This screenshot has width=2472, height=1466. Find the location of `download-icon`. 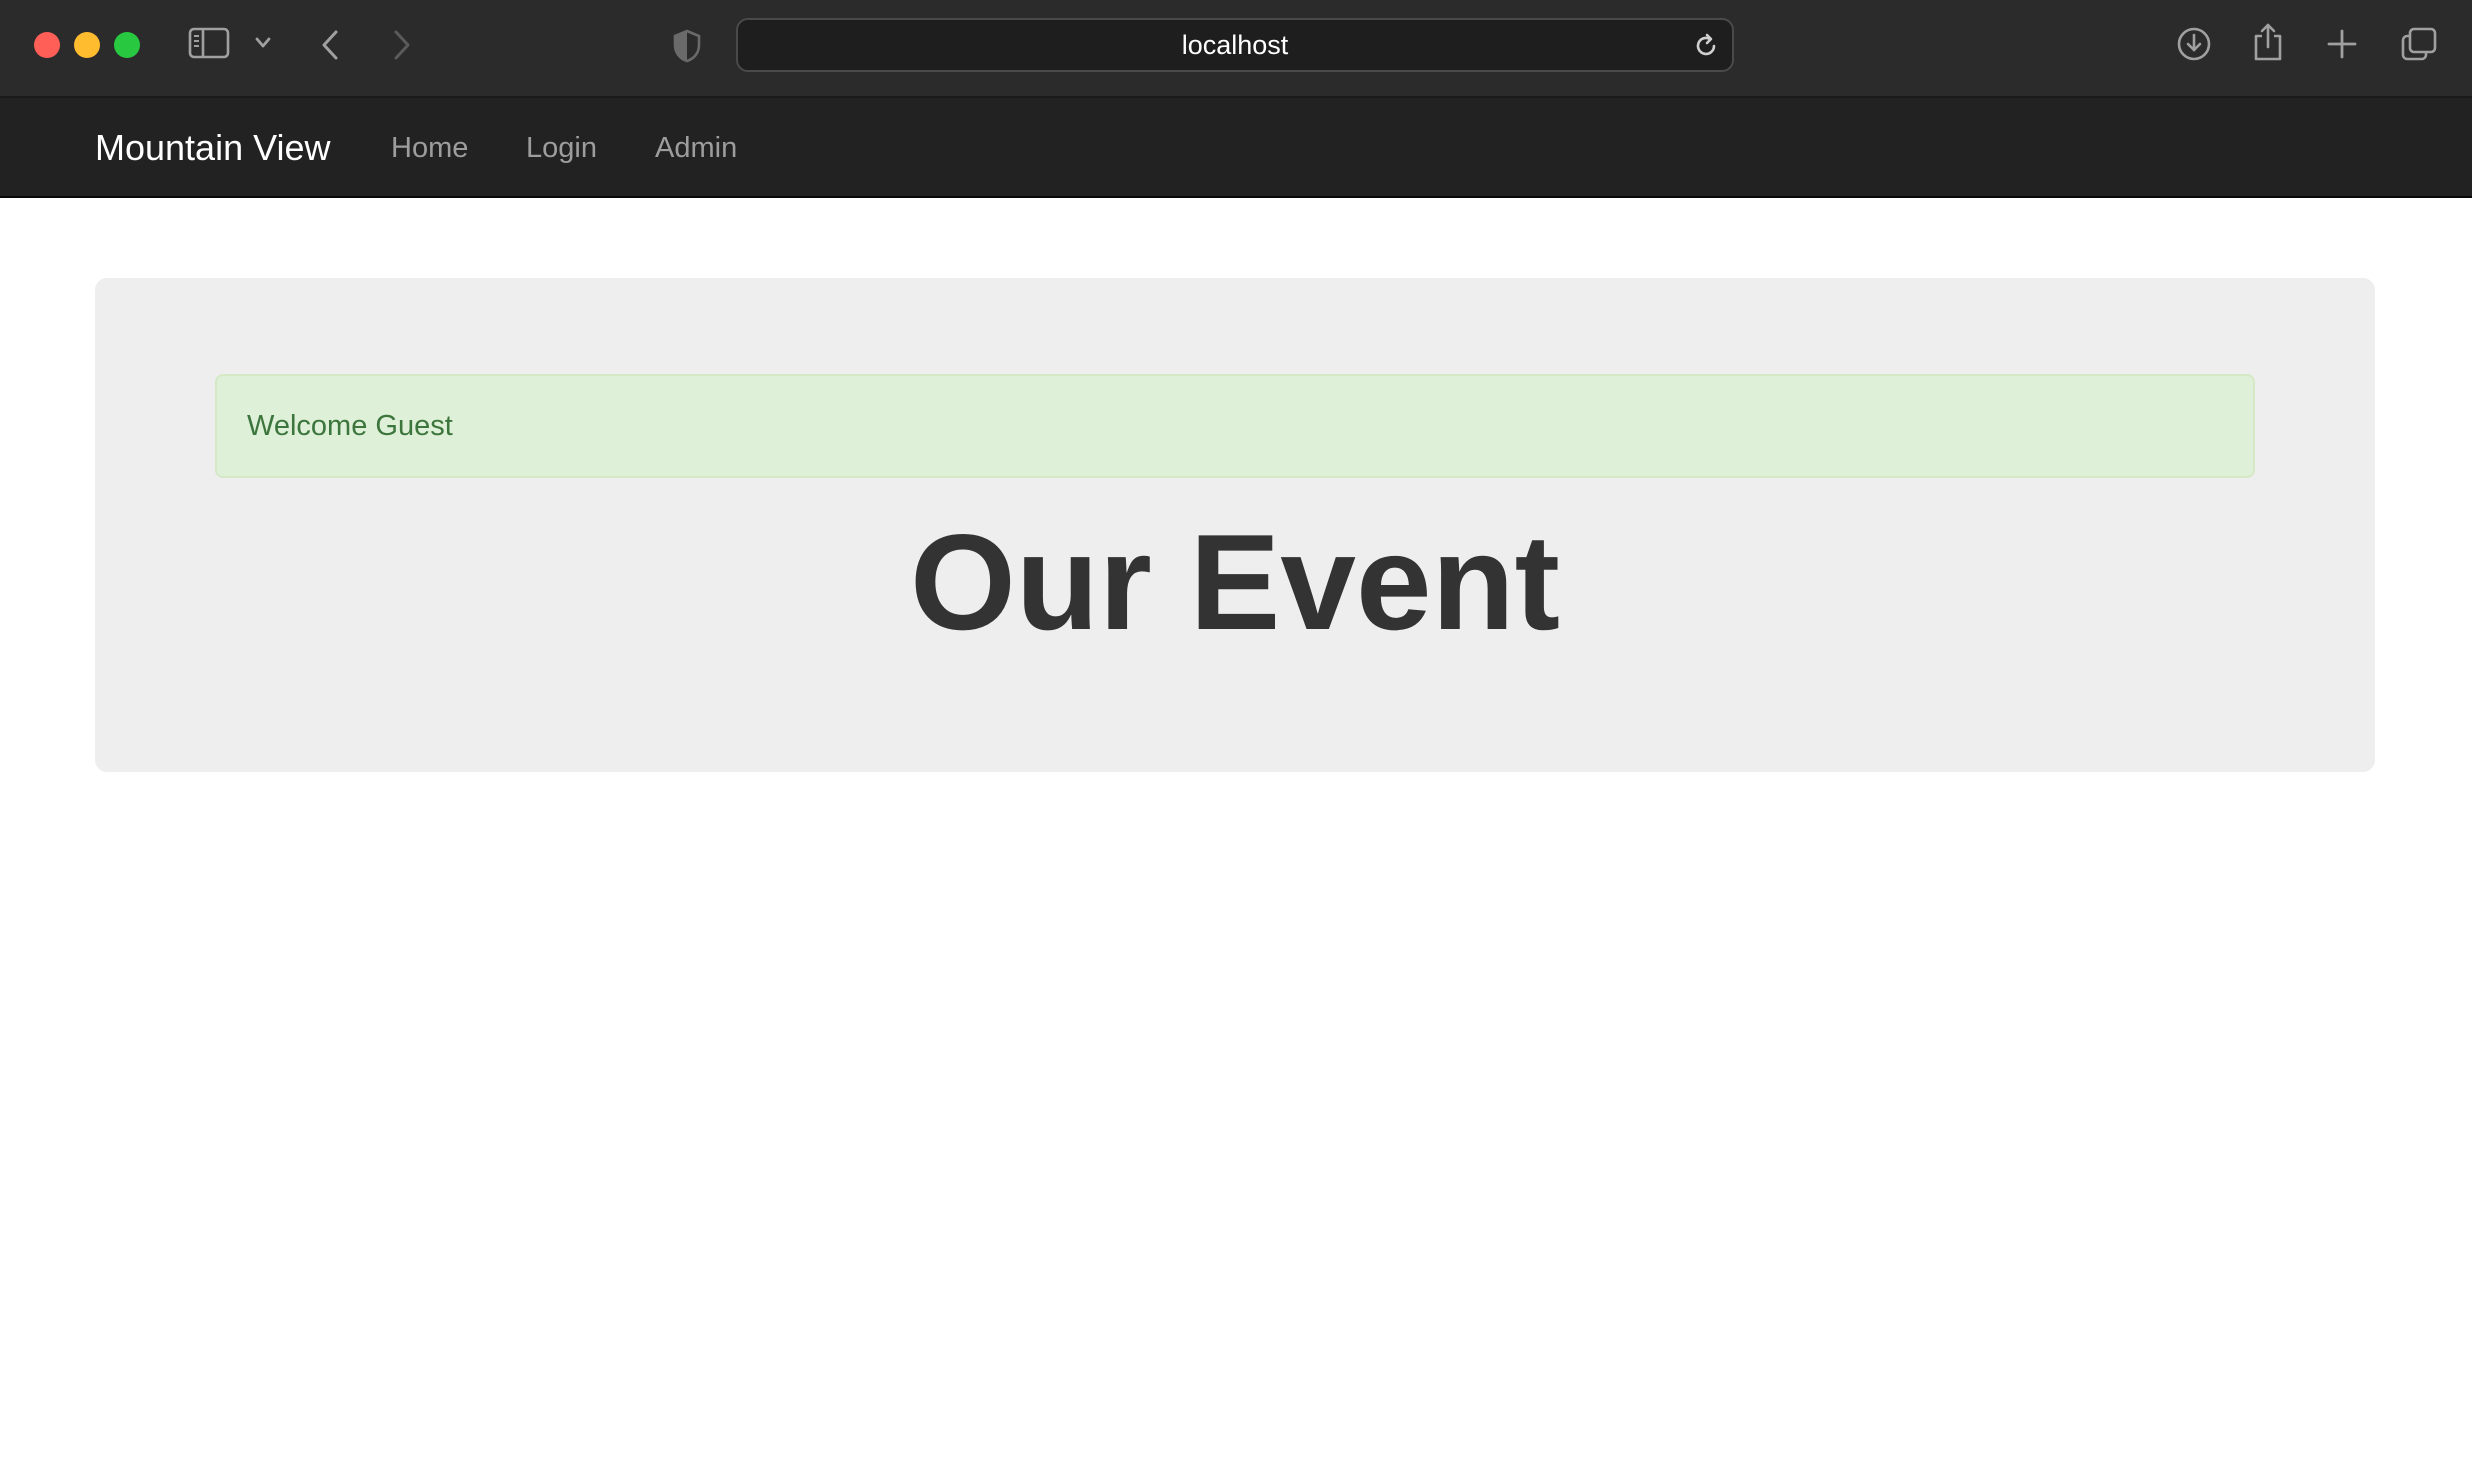

download-icon is located at coordinates (2194, 44).